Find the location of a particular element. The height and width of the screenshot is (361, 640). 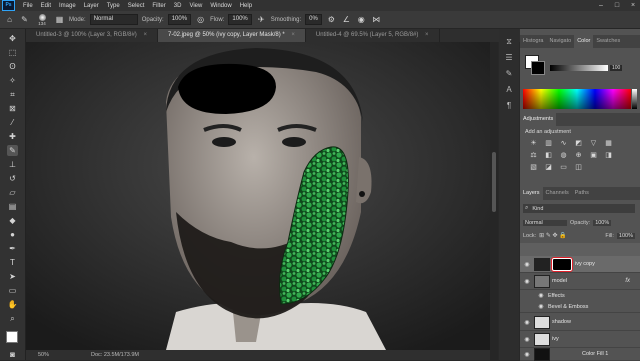

tab-untitled-4: Untitled-4 @ 69.5% (Layer 5, RGB/8#) × is located at coordinates (373, 35).